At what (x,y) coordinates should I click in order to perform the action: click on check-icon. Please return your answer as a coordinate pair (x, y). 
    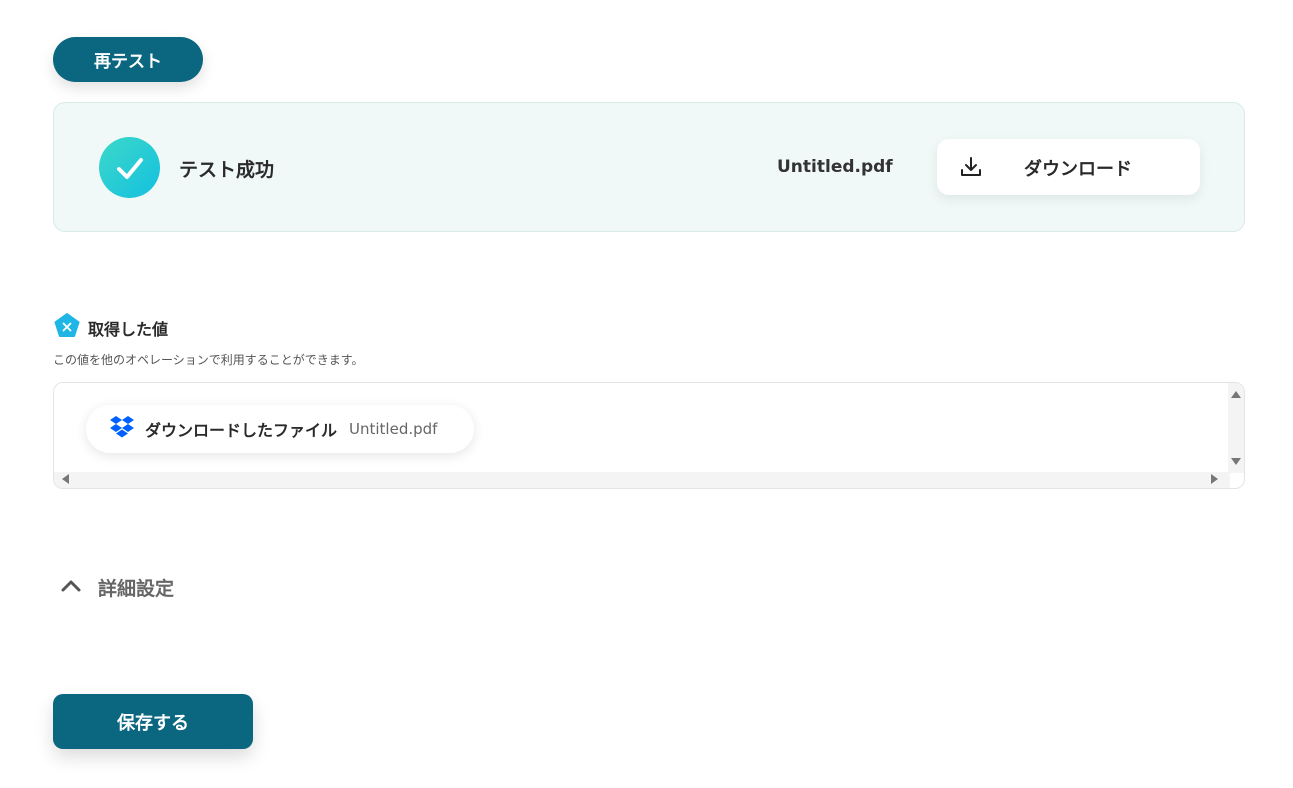
    Looking at the image, I should click on (129, 167).